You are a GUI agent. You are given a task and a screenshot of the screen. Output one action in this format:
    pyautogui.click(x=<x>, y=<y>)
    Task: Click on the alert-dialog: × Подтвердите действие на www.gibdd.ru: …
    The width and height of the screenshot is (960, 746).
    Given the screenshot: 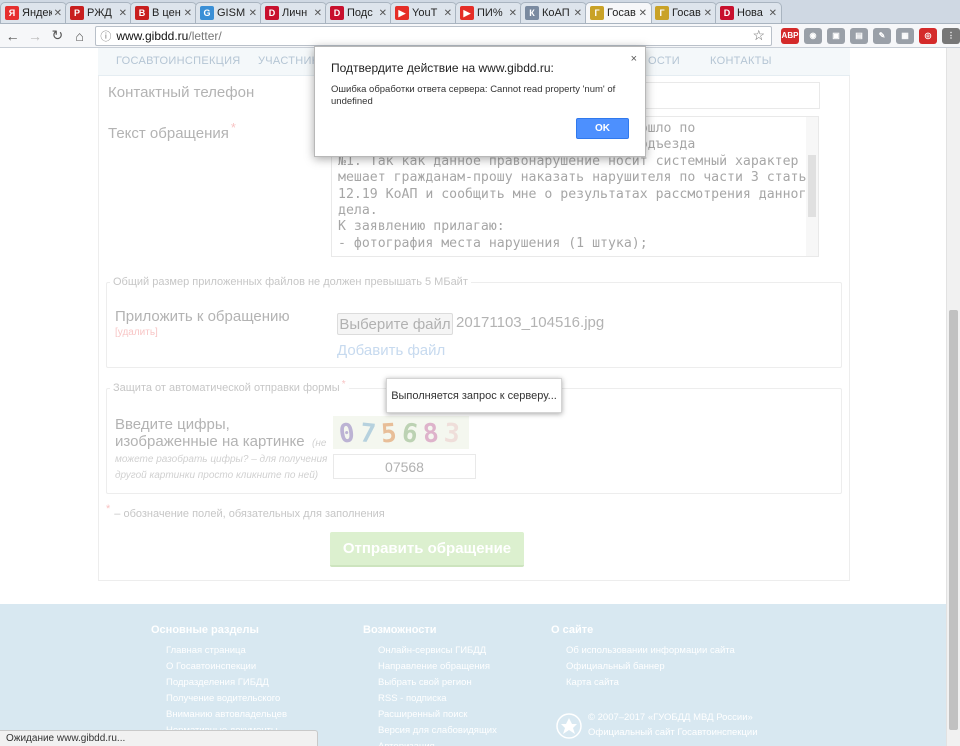 What is the action you would take?
    pyautogui.click(x=480, y=101)
    